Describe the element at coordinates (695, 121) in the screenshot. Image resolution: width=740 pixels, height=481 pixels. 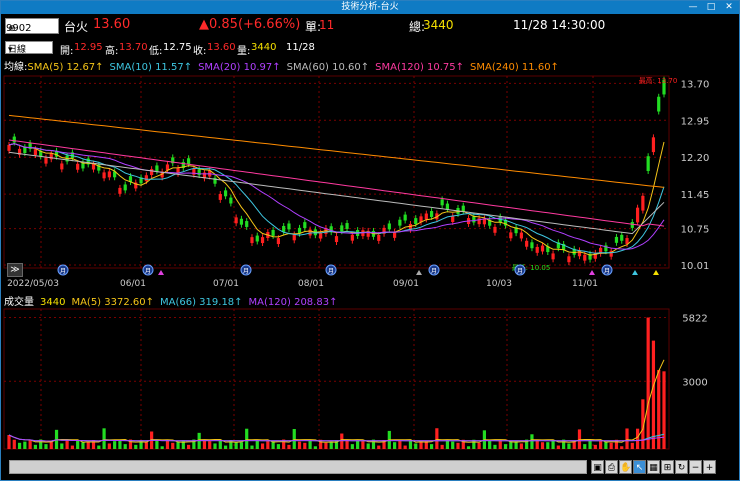
I see `price-tick-label: 12.95` at that location.